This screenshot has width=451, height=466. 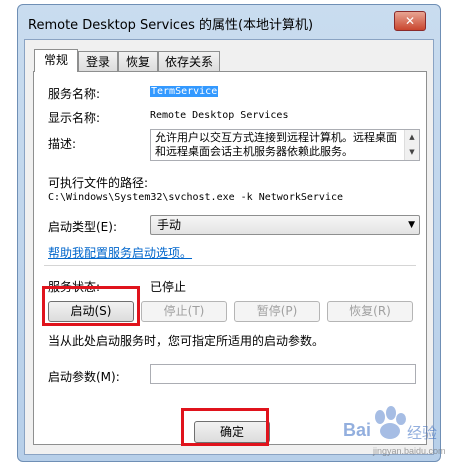 What do you see at coordinates (285, 225) in the screenshot?
I see `startup-type-select: 手动 ▼` at bounding box center [285, 225].